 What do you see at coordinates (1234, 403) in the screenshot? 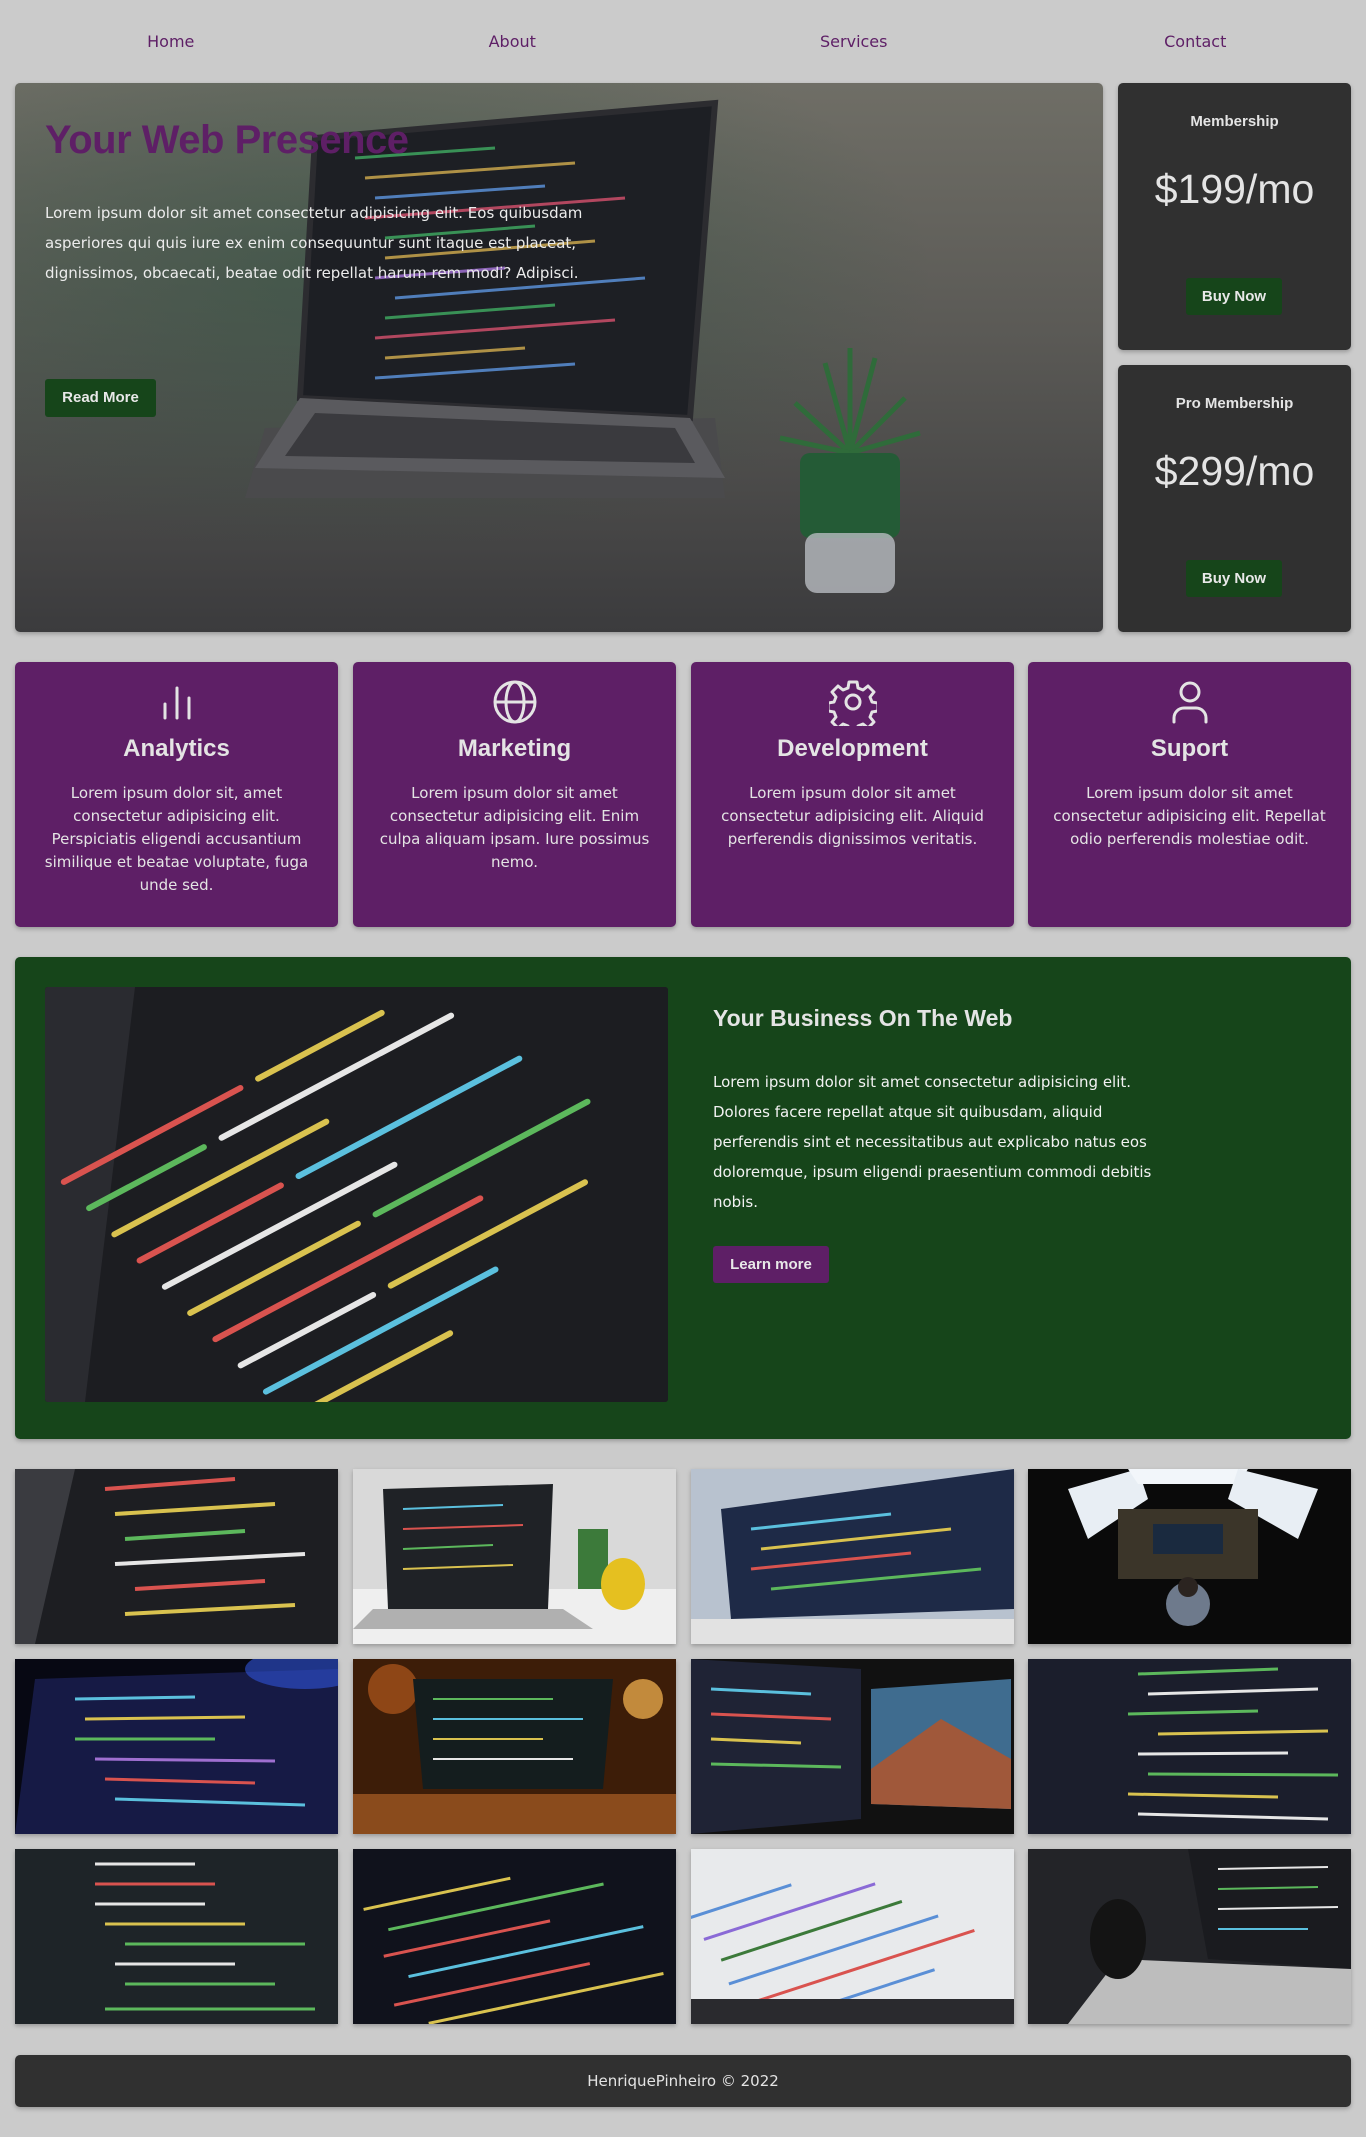
I see `plan-name: Pro Membership` at bounding box center [1234, 403].